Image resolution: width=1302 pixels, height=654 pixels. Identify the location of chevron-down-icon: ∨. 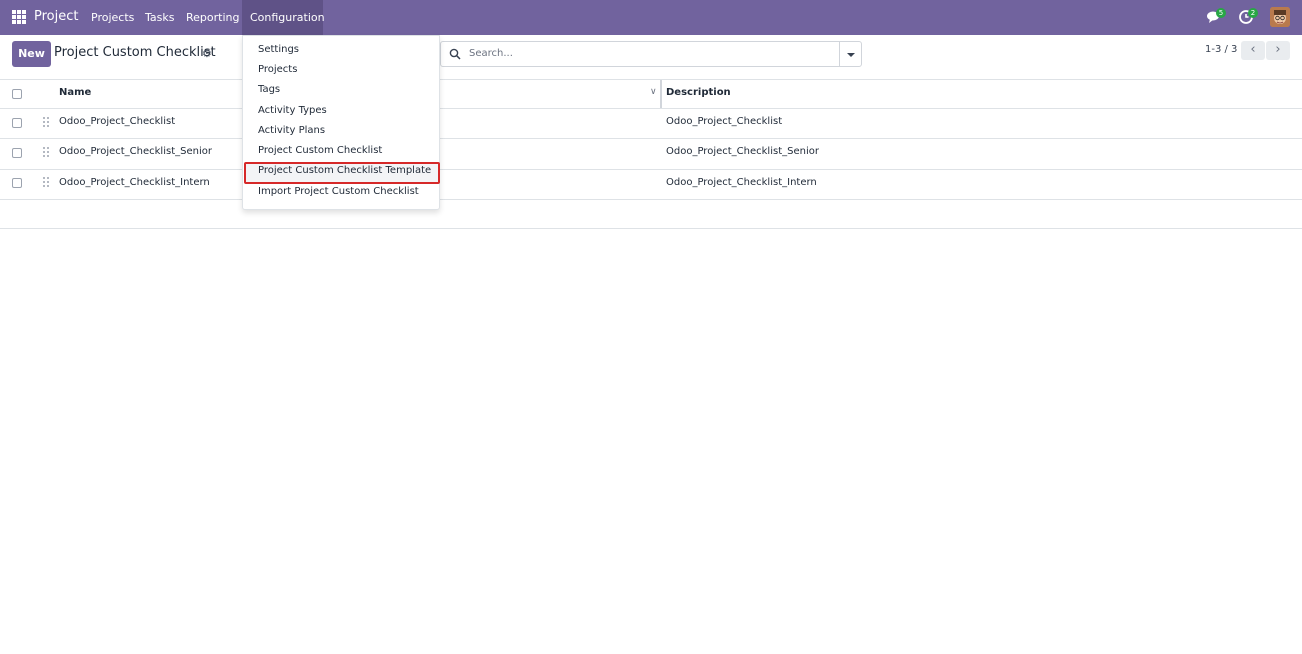
(653, 92).